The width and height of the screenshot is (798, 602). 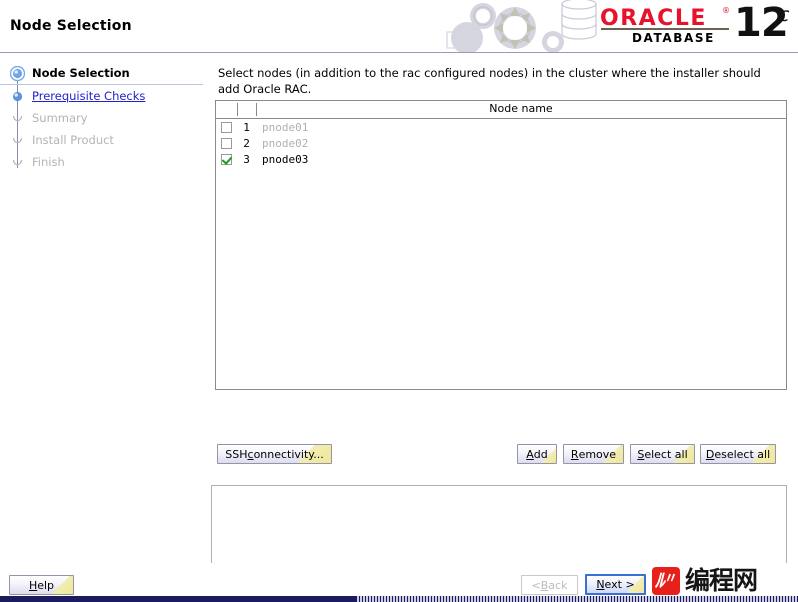 I want to click on oracle-edition-text: c, so click(x=784, y=15).